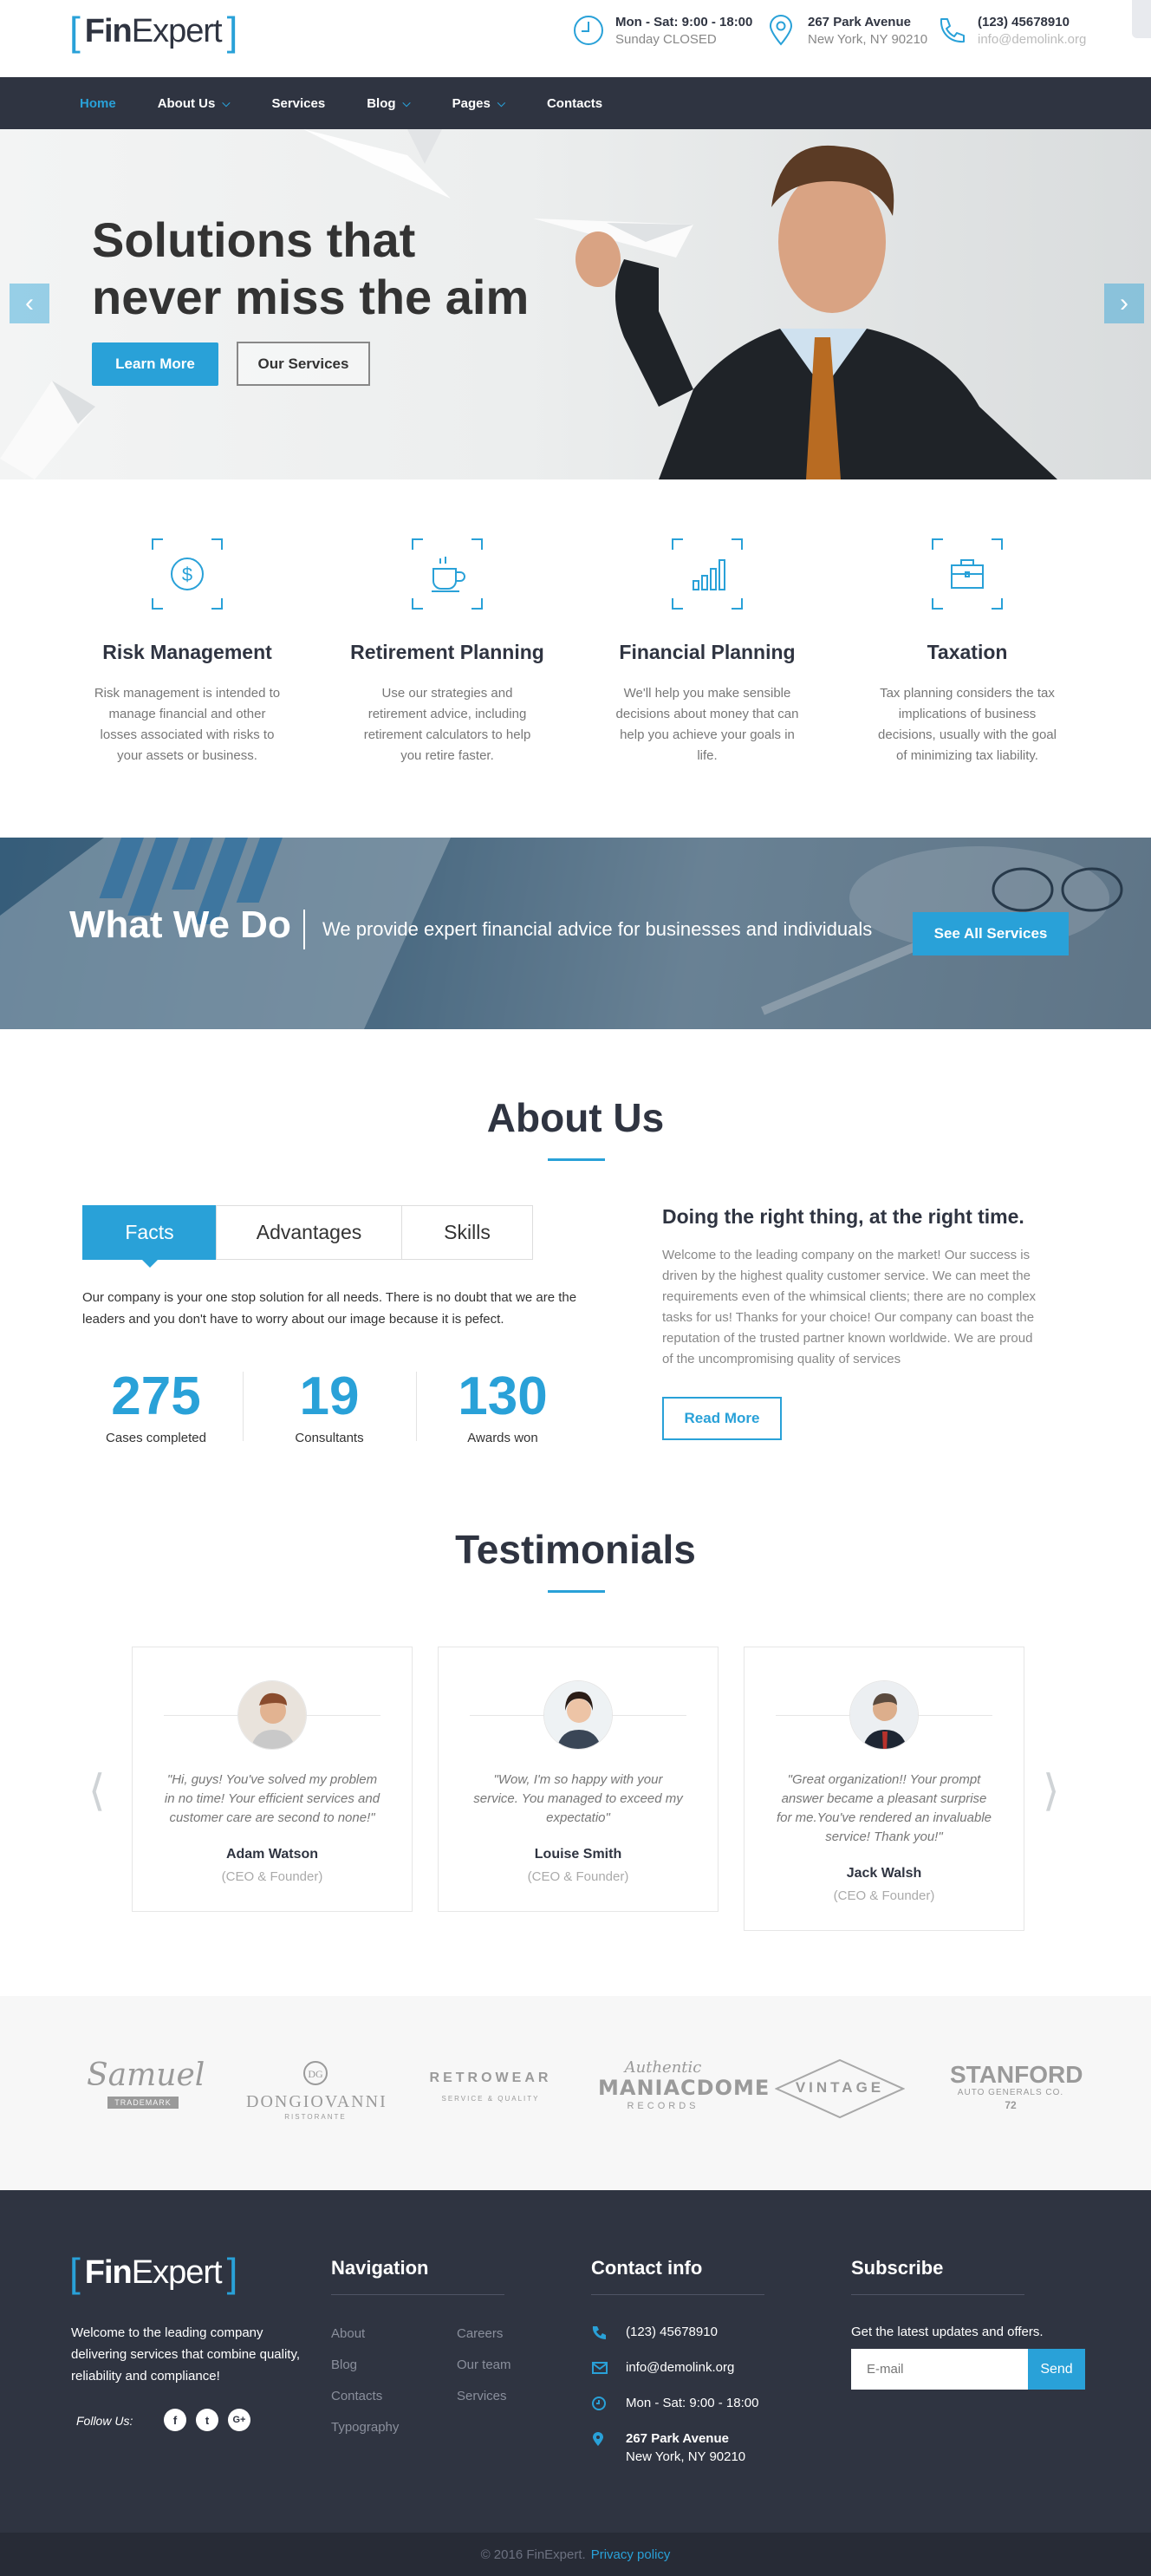 The height and width of the screenshot is (2576, 1151). What do you see at coordinates (647, 2268) in the screenshot?
I see `contact-info-heading: Contact info` at bounding box center [647, 2268].